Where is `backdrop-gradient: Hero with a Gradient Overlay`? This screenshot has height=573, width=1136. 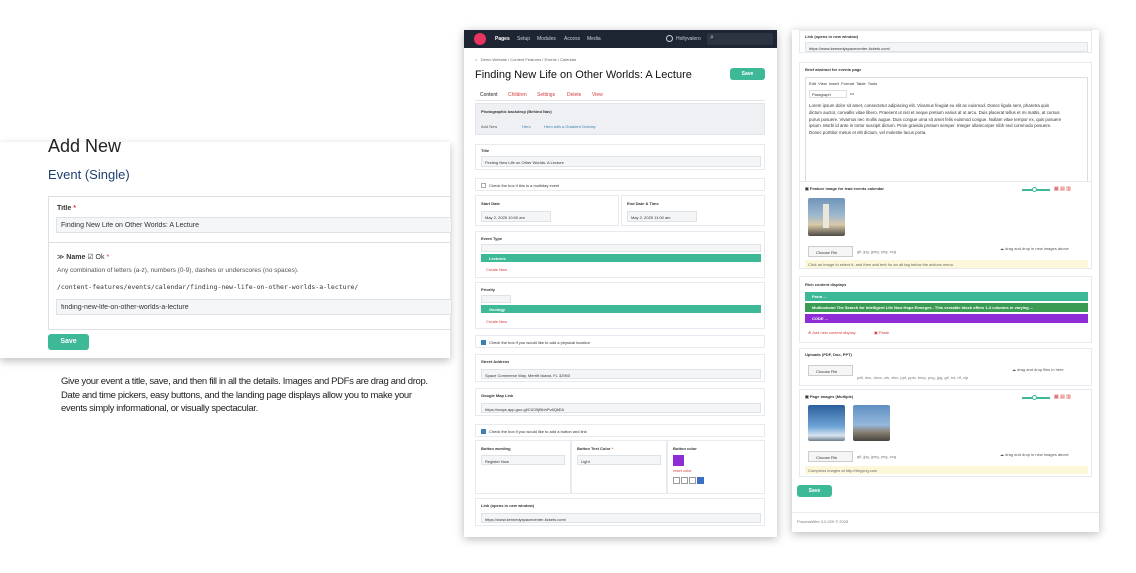 backdrop-gradient: Hero with a Gradient Overlay is located at coordinates (570, 126).